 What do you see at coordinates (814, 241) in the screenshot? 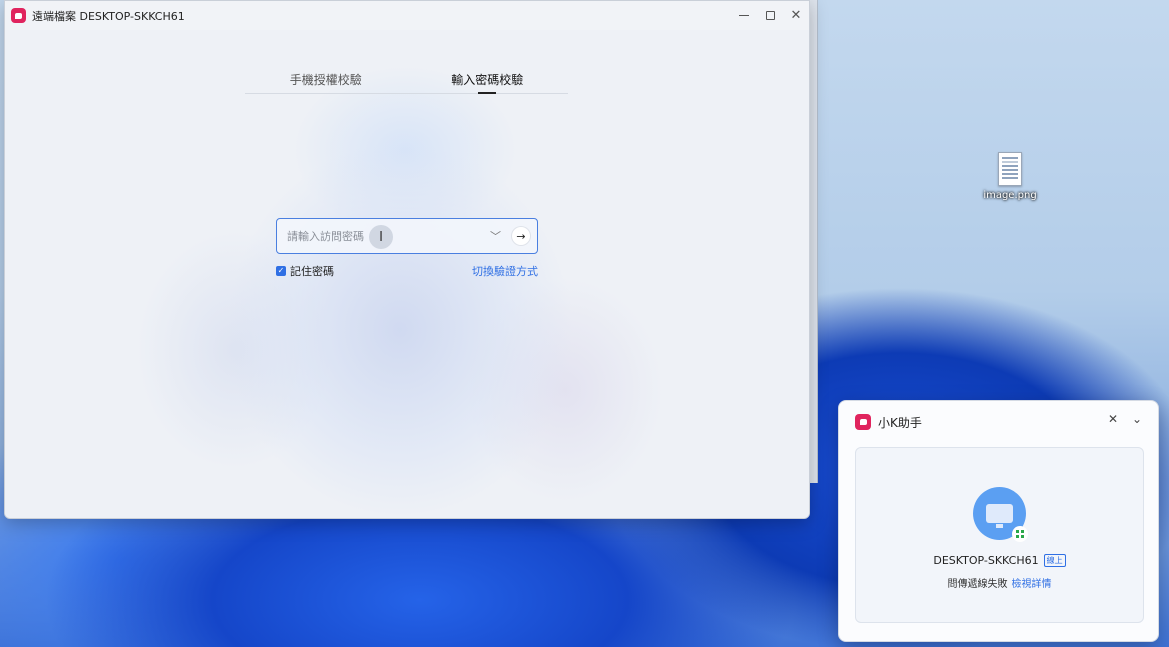
I see `background-window-edge` at bounding box center [814, 241].